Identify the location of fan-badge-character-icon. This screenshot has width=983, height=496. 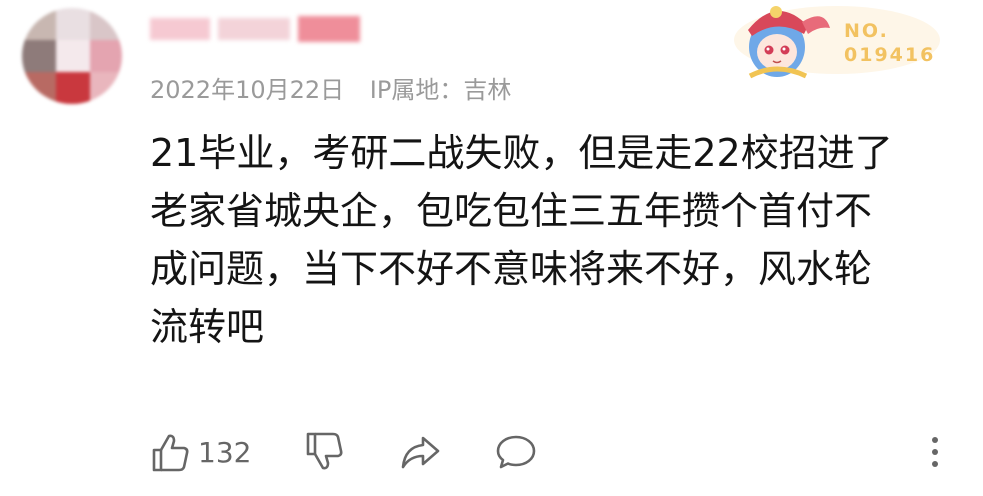
(837, 42).